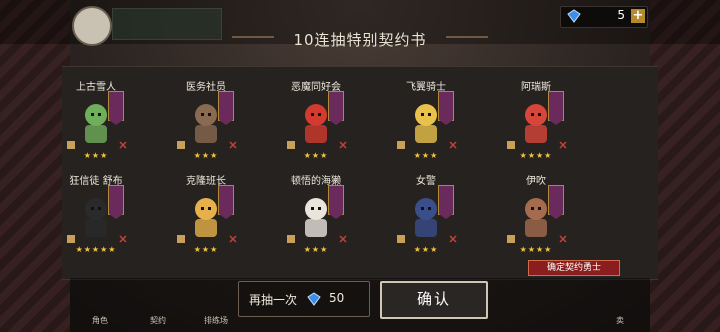 This screenshot has height=332, width=720. Describe the element at coordinates (216, 308) in the screenshot. I see `nav-training: 排练场` at that location.